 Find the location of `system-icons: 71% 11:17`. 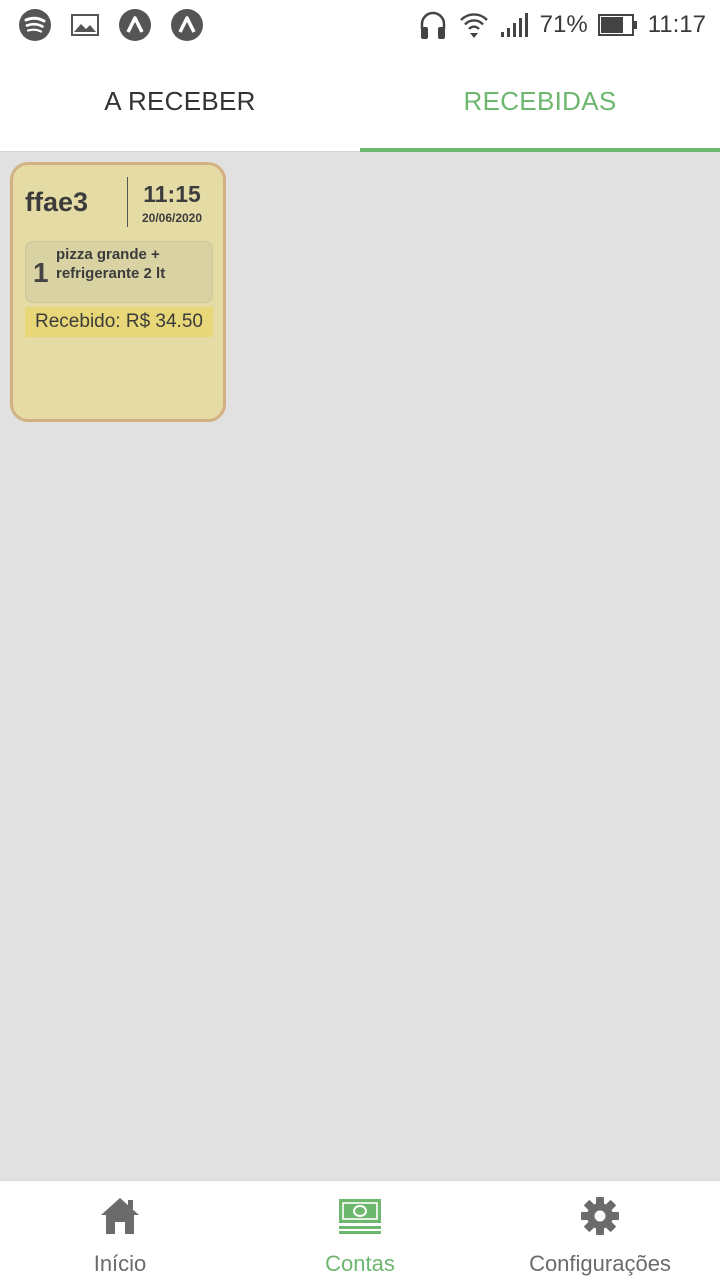

system-icons: 71% 11:17 is located at coordinates (562, 25).